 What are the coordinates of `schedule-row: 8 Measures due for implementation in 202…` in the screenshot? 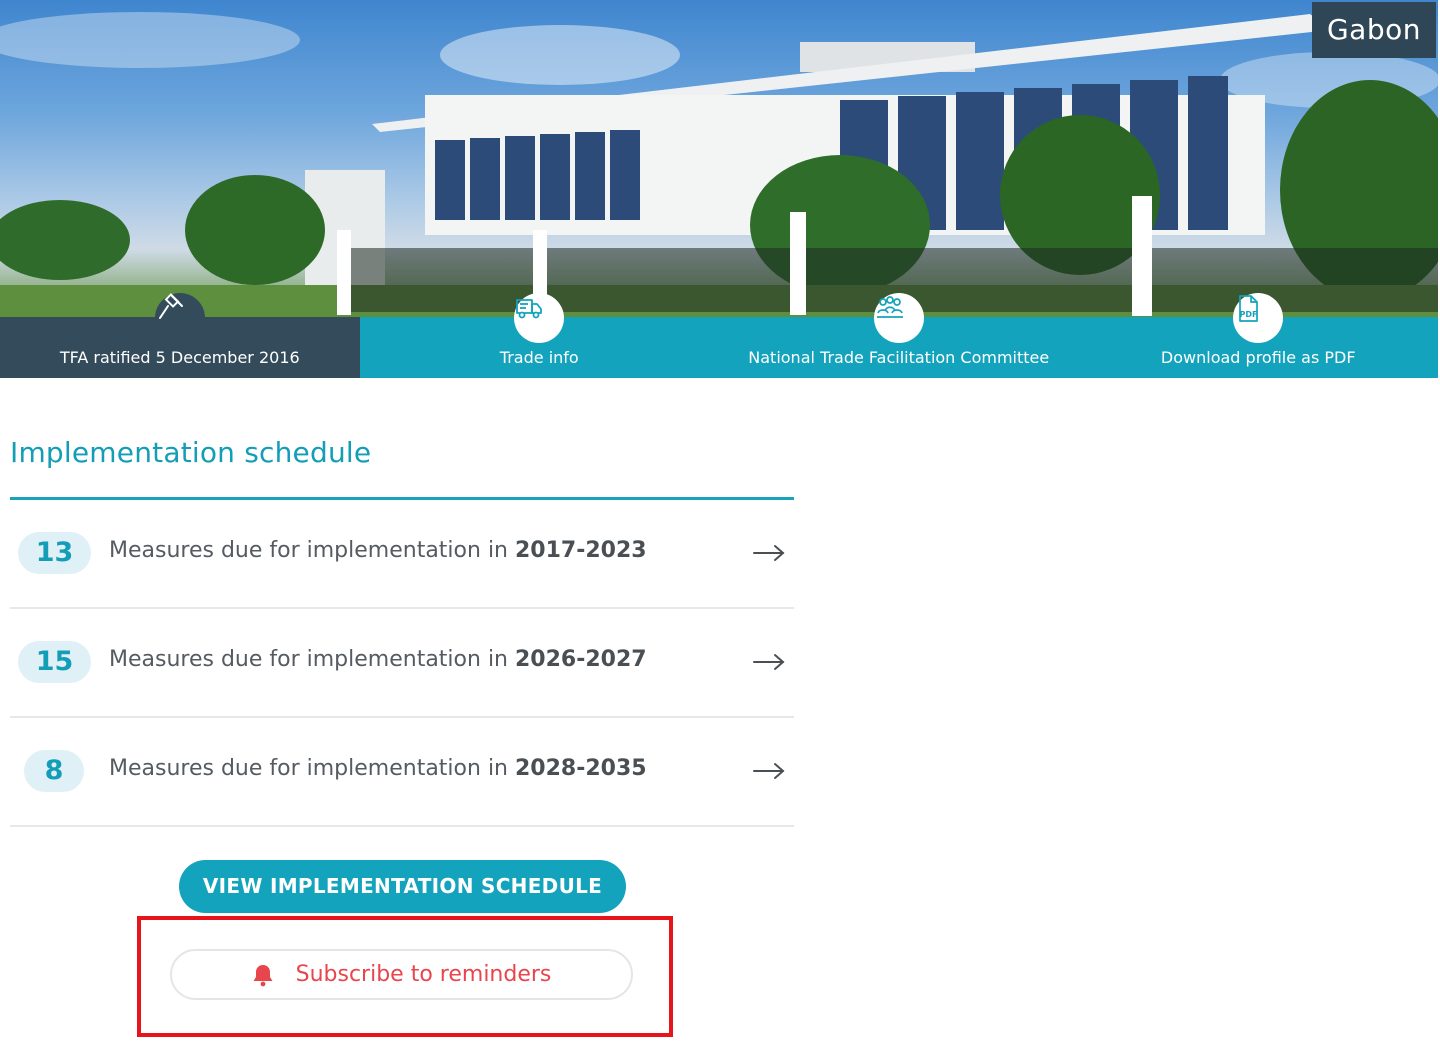 It's located at (402, 772).